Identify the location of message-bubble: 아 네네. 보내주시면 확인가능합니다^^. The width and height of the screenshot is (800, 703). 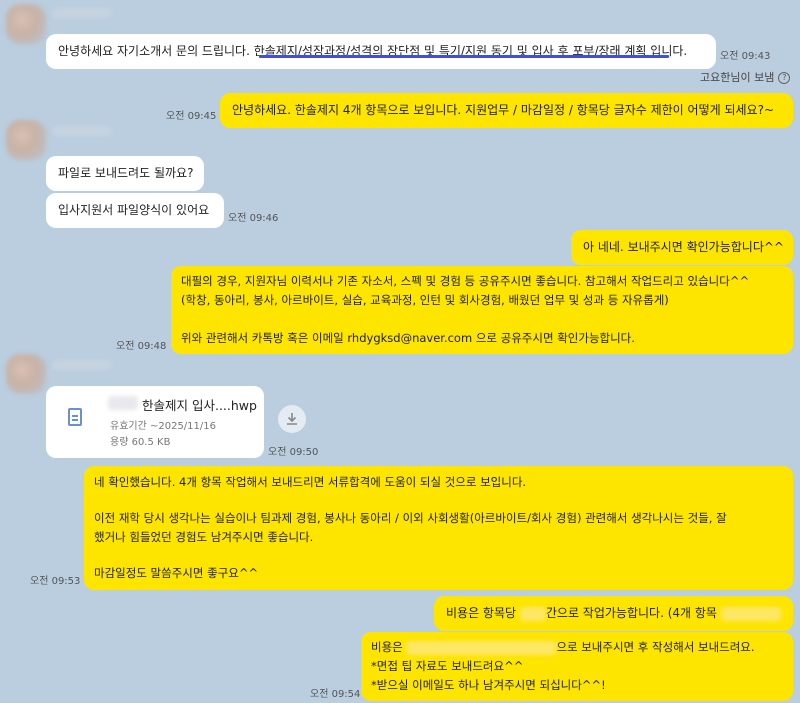
(682, 247).